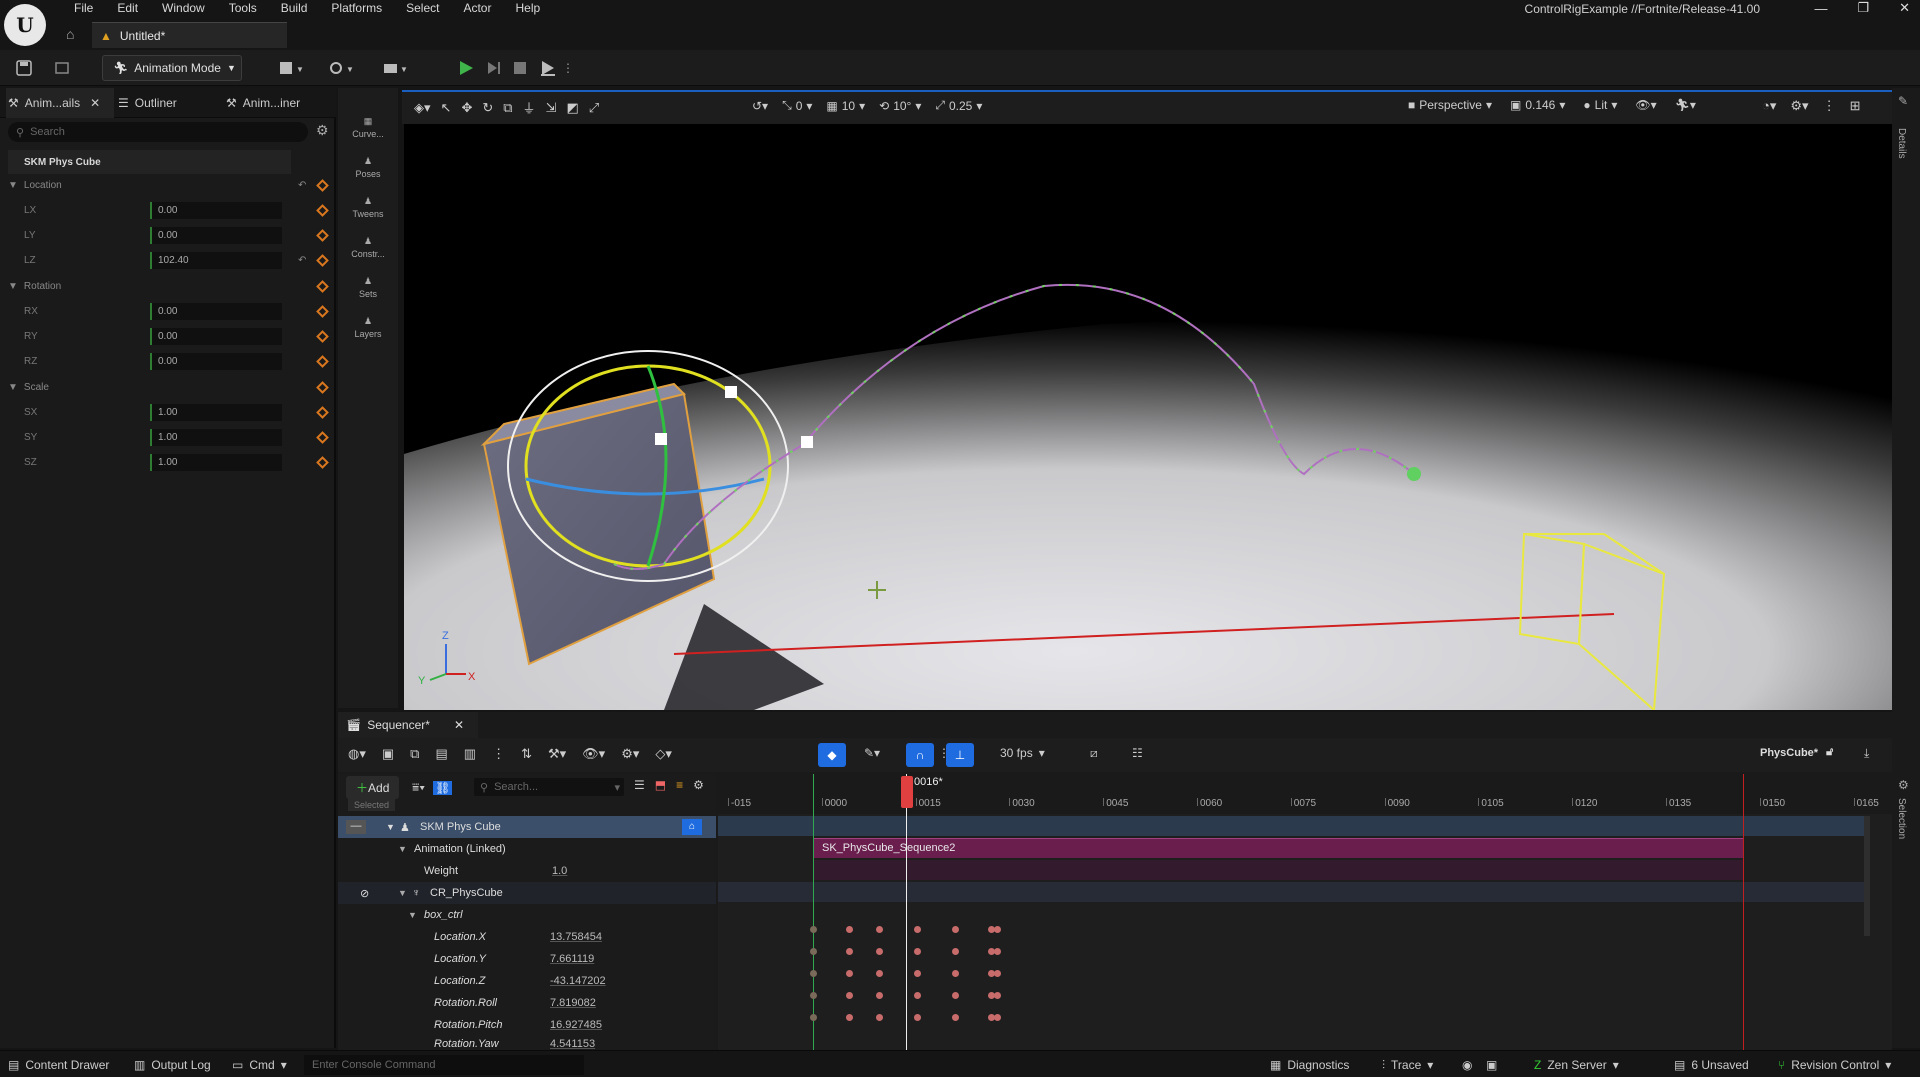  Describe the element at coordinates (172, 1065) in the screenshot. I see `output-log-button: ▥ Output Log` at that location.